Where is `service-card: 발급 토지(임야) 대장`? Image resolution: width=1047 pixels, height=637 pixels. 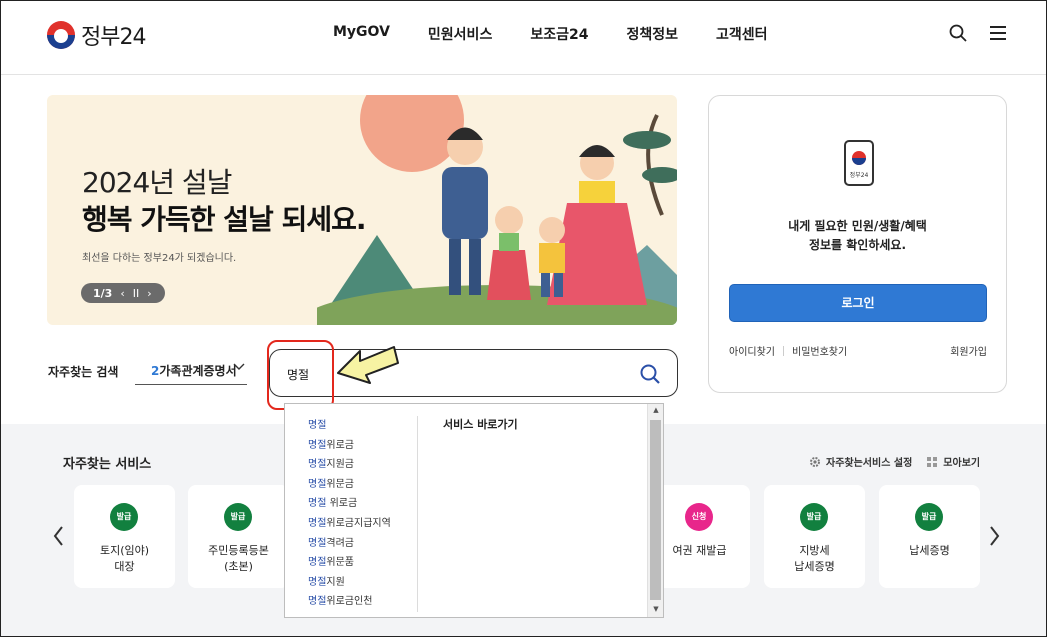
service-card: 발급 토지(임야) 대장 is located at coordinates (124, 536).